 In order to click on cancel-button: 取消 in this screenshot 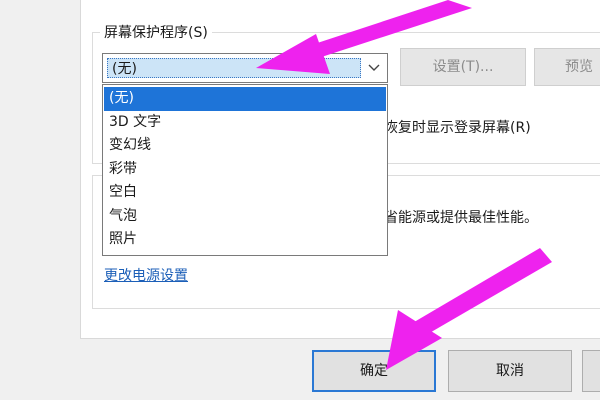, I will do `click(510, 371)`.